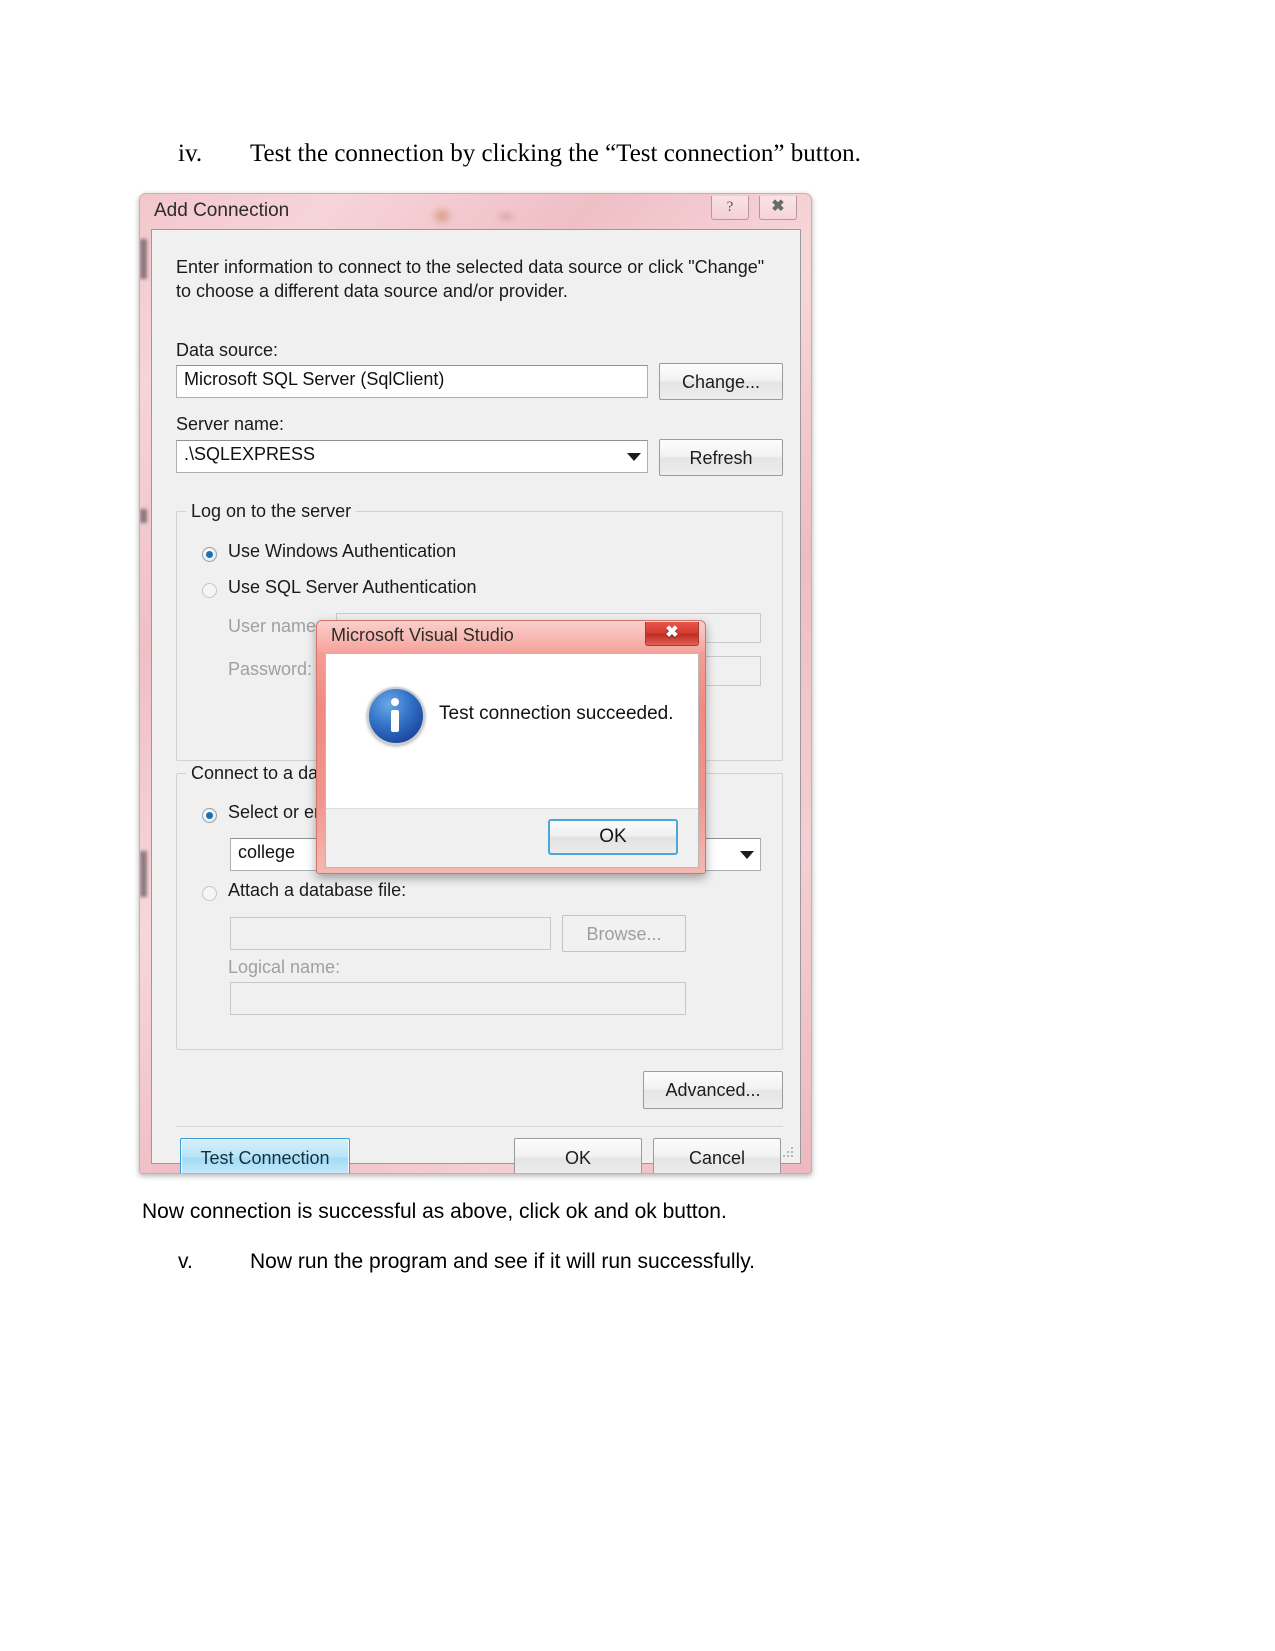  I want to click on server-name-label: Server name:, so click(230, 424).